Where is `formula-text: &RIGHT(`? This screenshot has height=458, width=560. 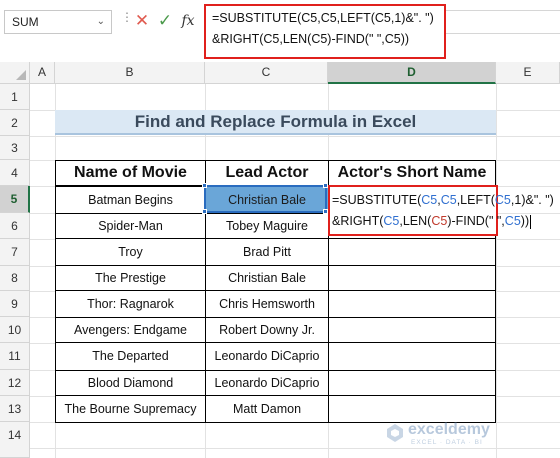
formula-text: &RIGHT( is located at coordinates (358, 221).